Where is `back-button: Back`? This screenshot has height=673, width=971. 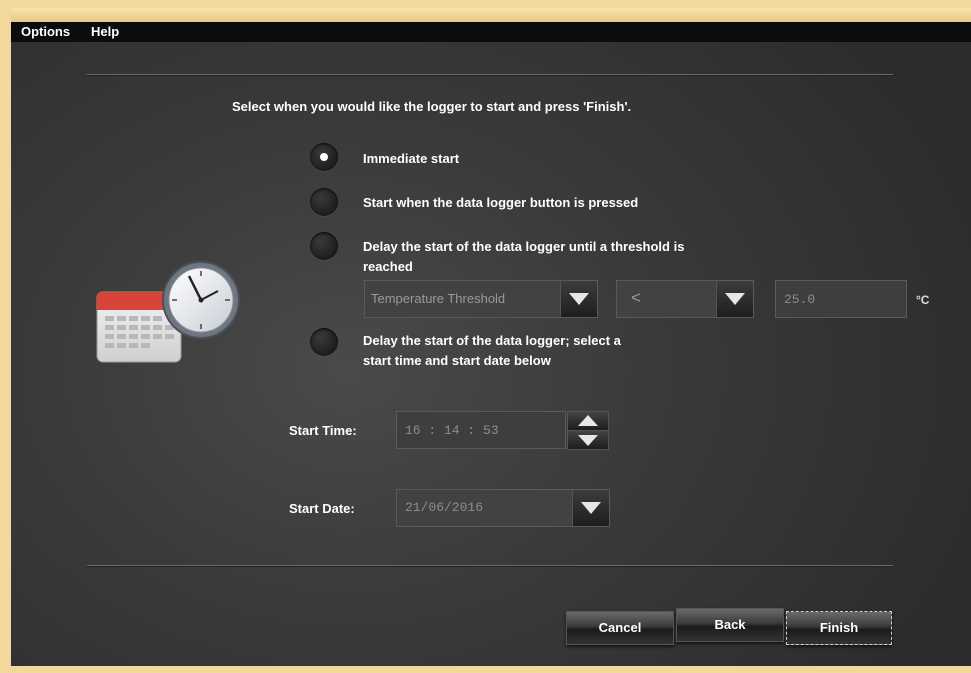 back-button: Back is located at coordinates (730, 625).